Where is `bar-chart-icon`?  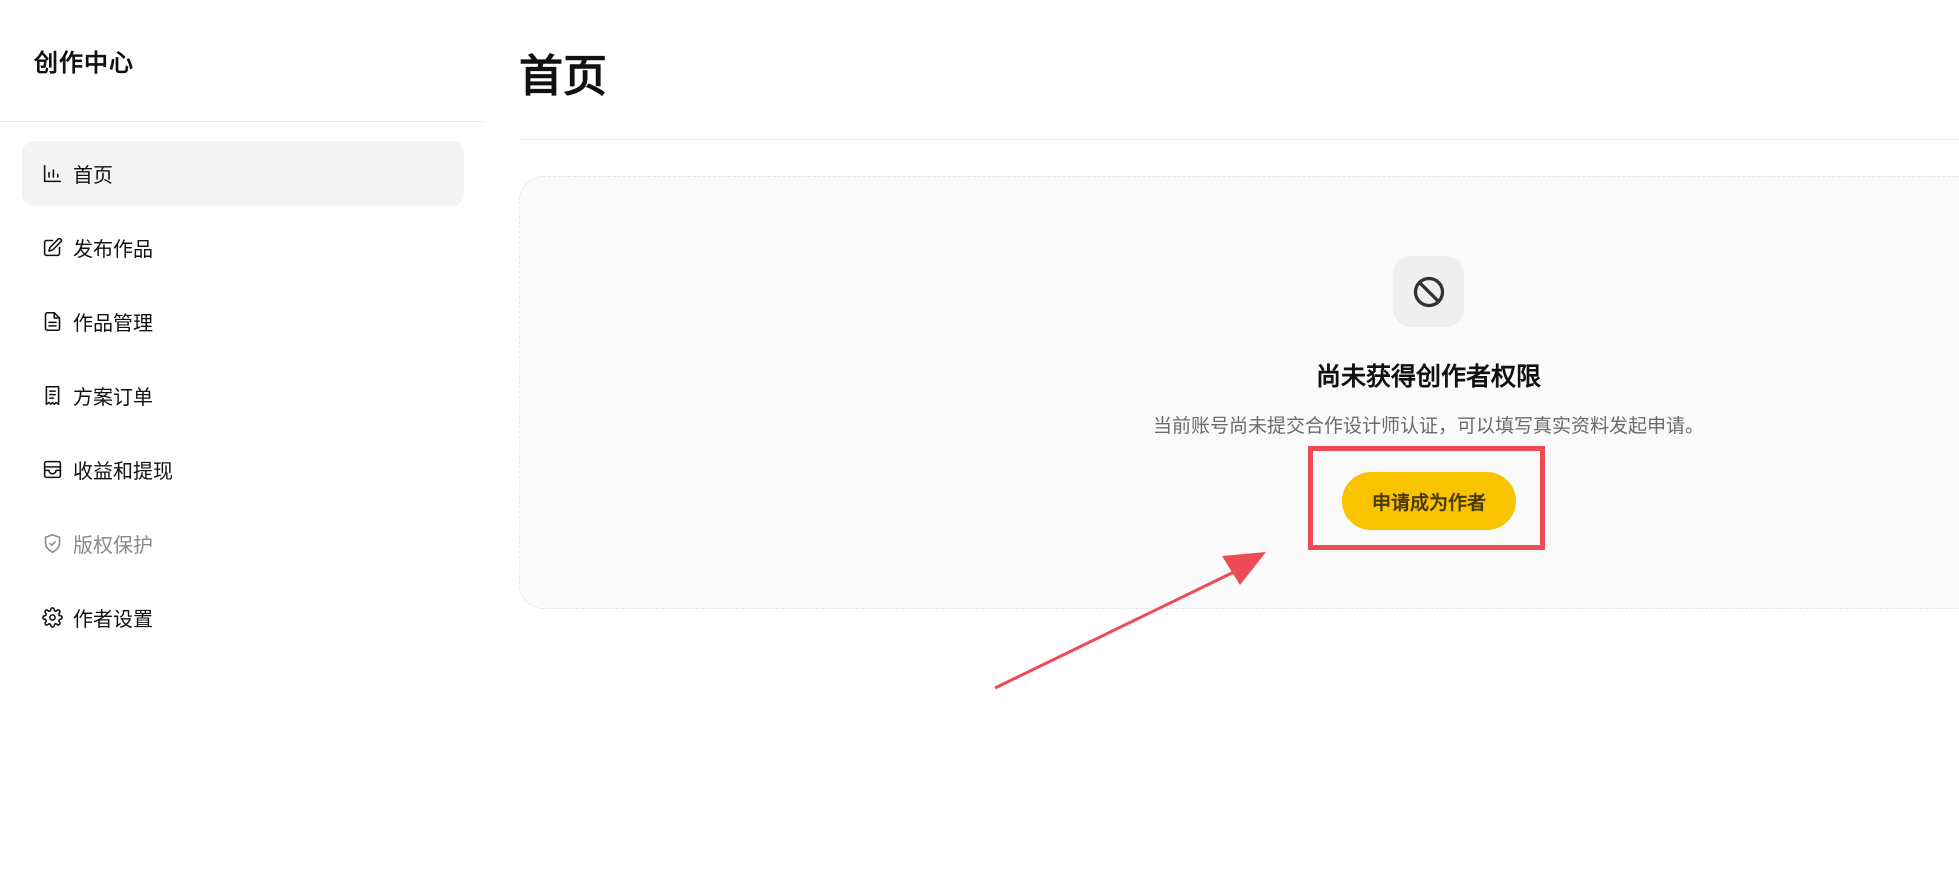 bar-chart-icon is located at coordinates (52, 174).